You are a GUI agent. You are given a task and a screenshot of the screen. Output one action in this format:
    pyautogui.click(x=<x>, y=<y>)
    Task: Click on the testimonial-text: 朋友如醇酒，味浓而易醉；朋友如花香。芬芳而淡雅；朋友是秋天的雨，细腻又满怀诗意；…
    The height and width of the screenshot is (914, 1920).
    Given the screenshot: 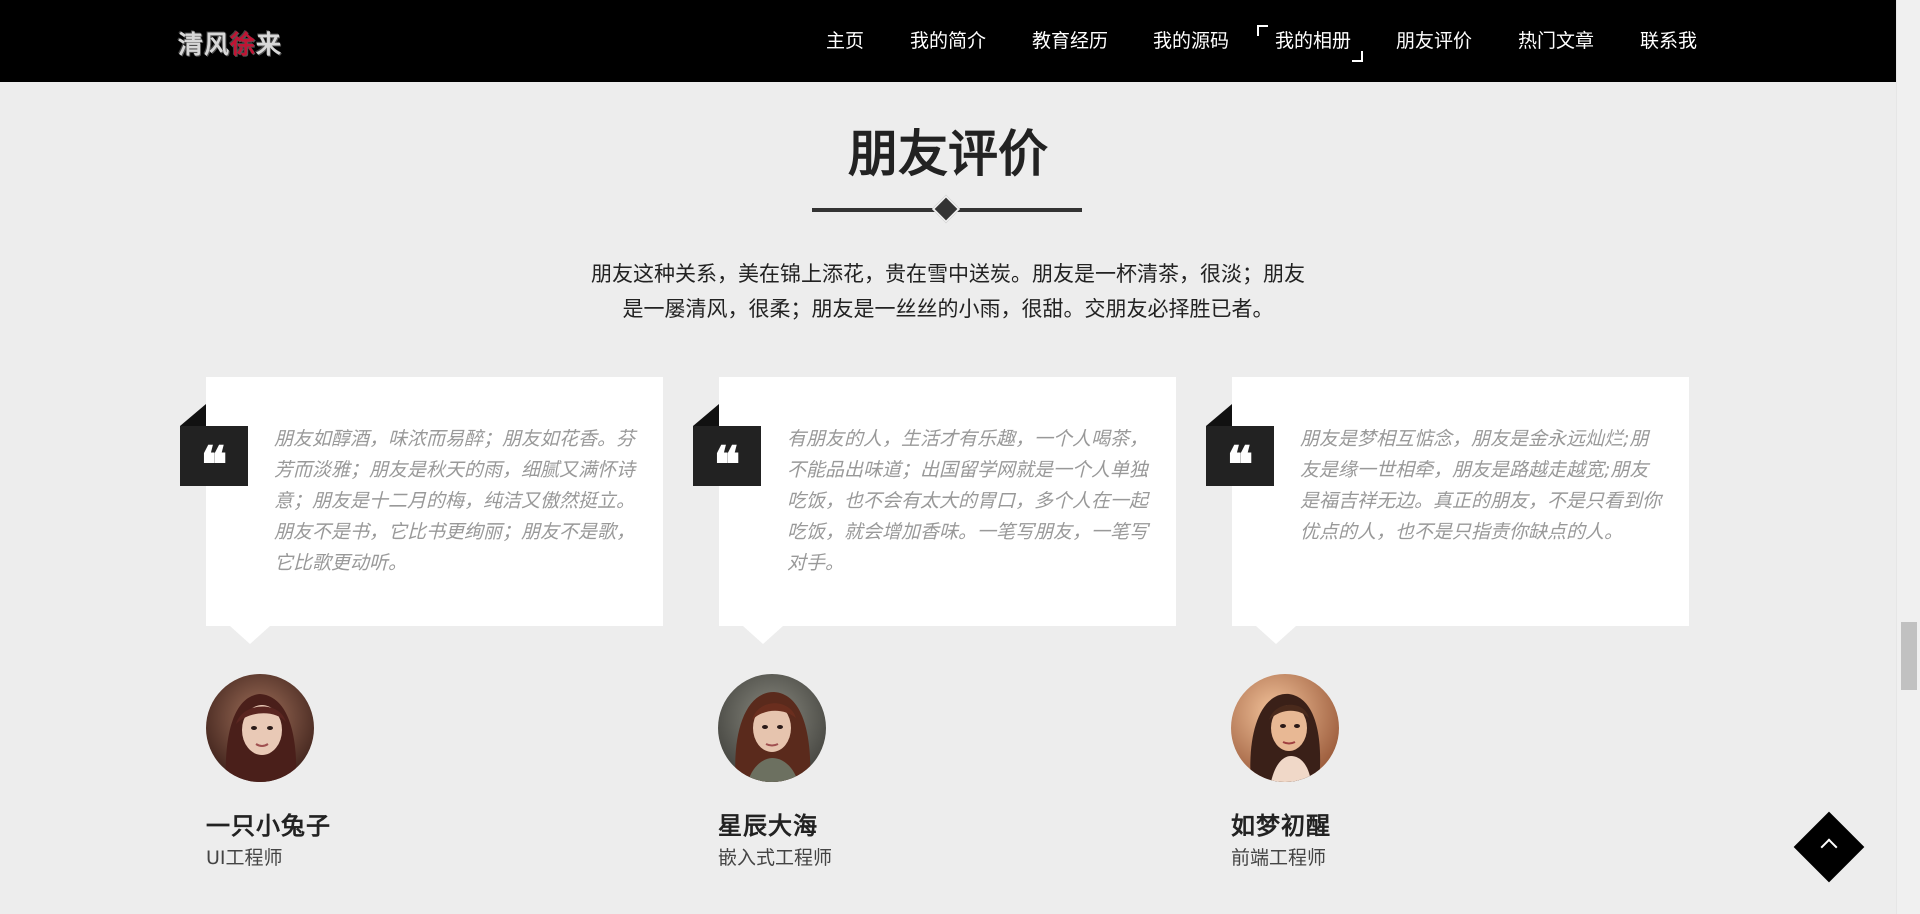 What is the action you would take?
    pyautogui.click(x=455, y=501)
    